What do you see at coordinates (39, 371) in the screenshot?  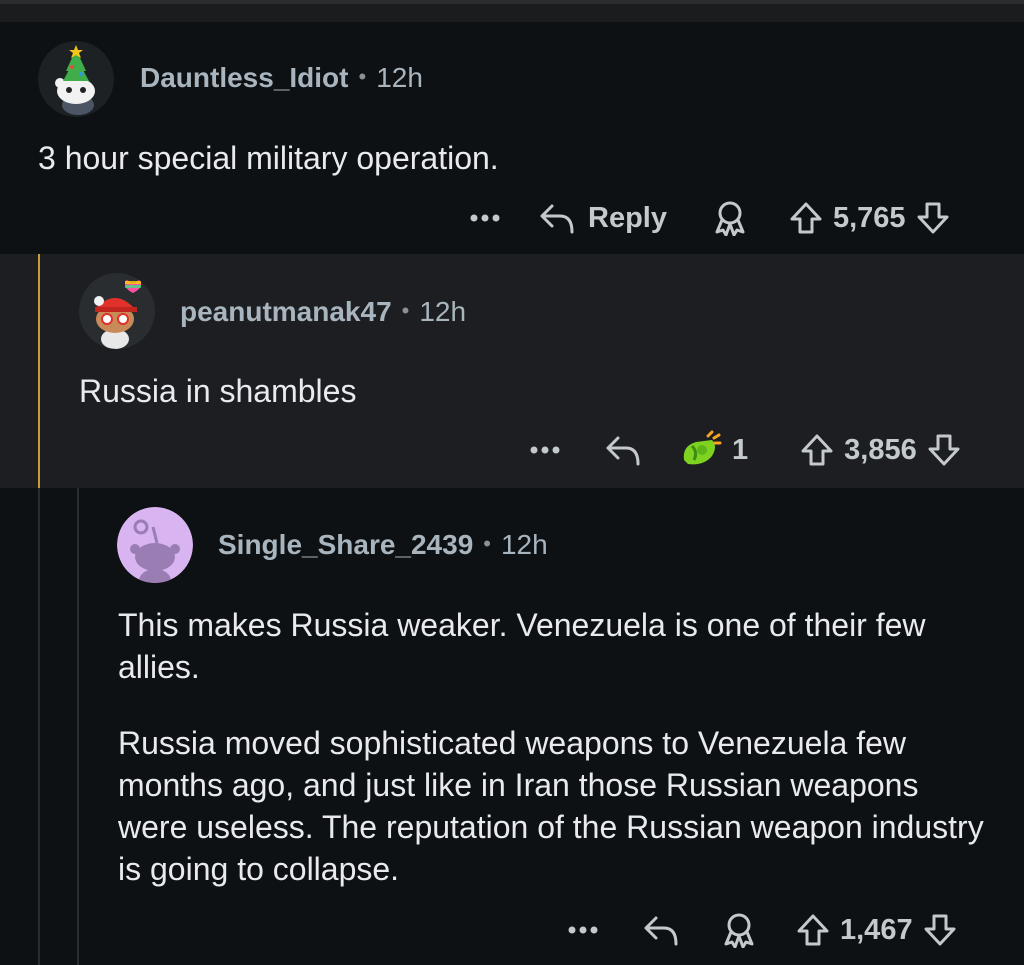 I see `thread-line-highlight` at bounding box center [39, 371].